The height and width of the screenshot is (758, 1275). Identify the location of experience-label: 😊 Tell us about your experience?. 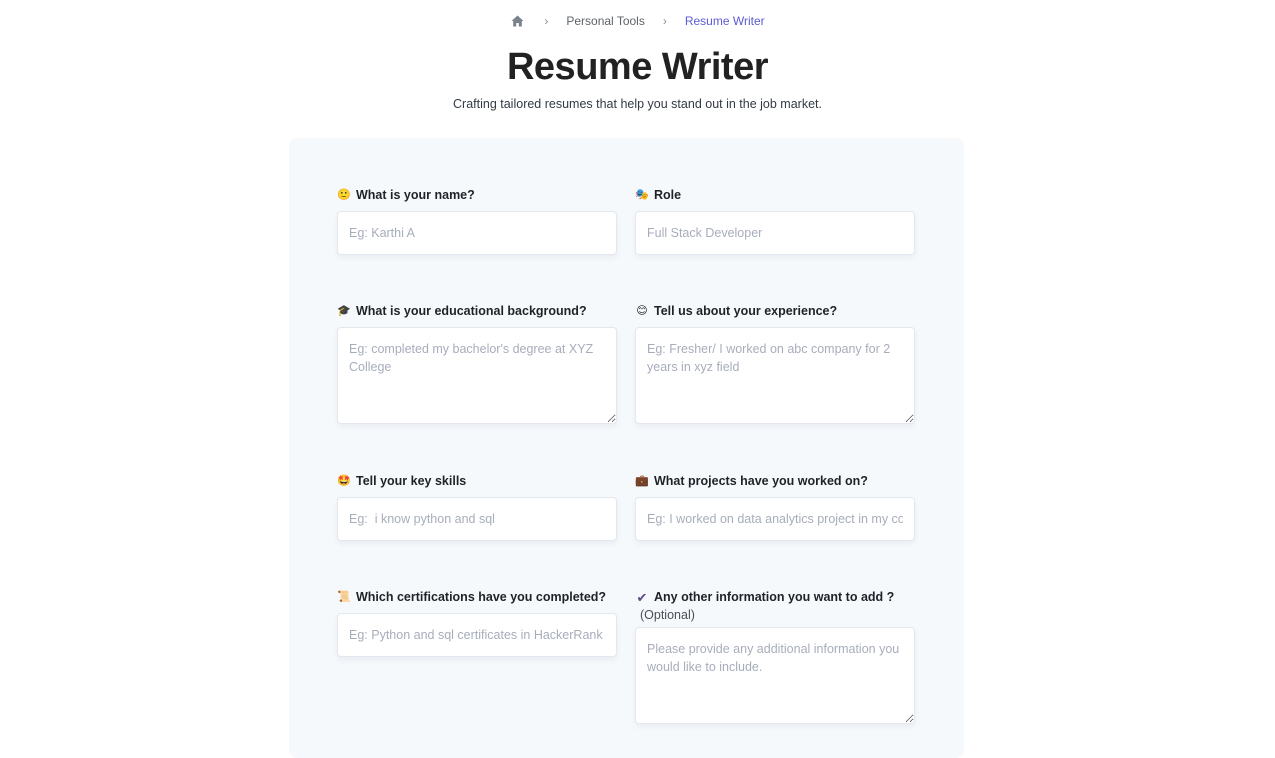
(775, 311).